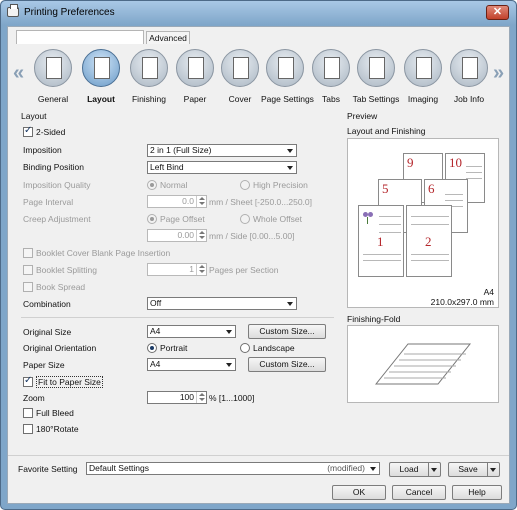 This screenshot has height=510, width=517. Describe the element at coordinates (419, 492) in the screenshot. I see `cancel-button: Cancel` at that location.